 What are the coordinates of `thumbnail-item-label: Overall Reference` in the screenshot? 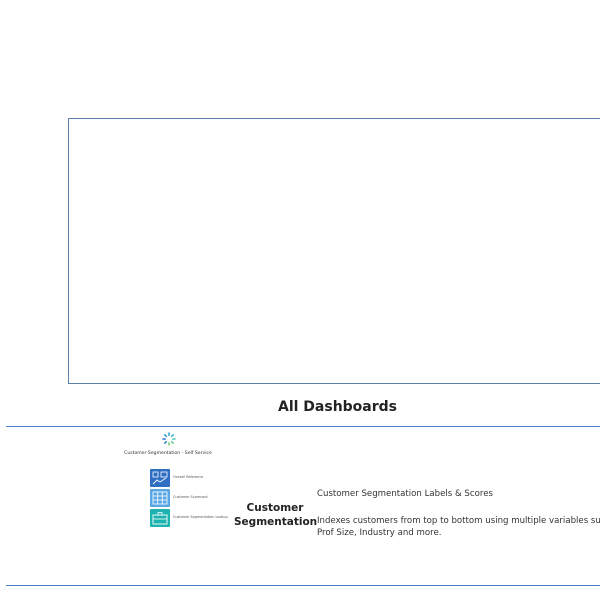 It's located at (188, 477).